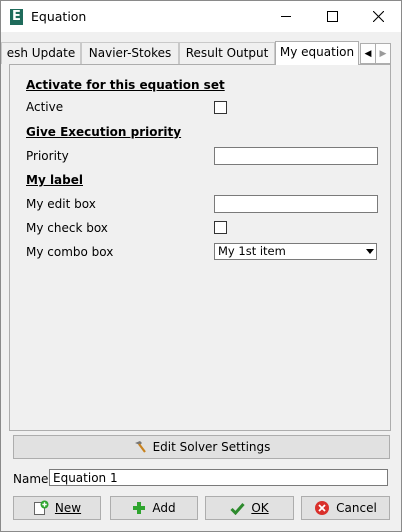 This screenshot has width=402, height=532. I want to click on add-button-label: Add, so click(164, 508).